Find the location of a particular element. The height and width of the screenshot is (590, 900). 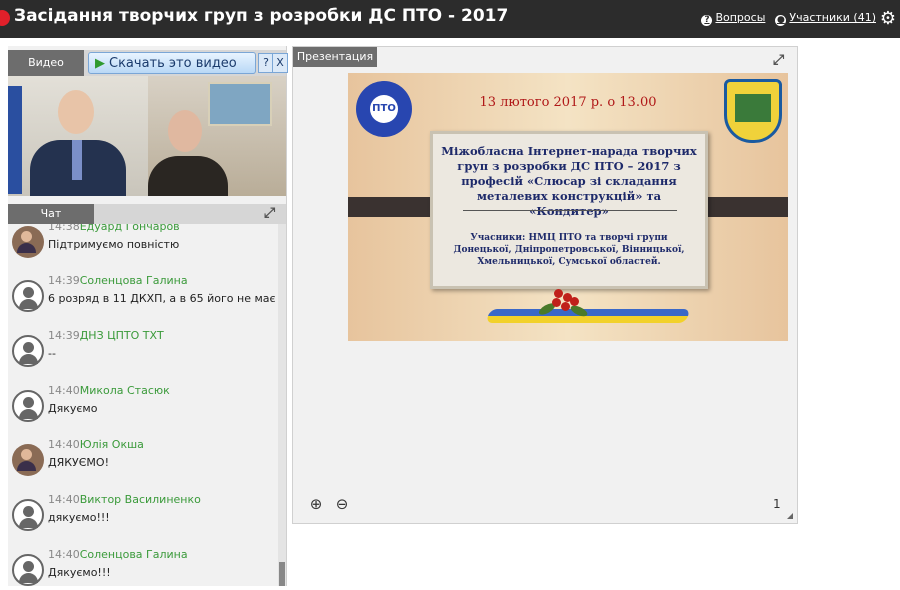

message-text: Дякуємо!!! is located at coordinates (79, 572).